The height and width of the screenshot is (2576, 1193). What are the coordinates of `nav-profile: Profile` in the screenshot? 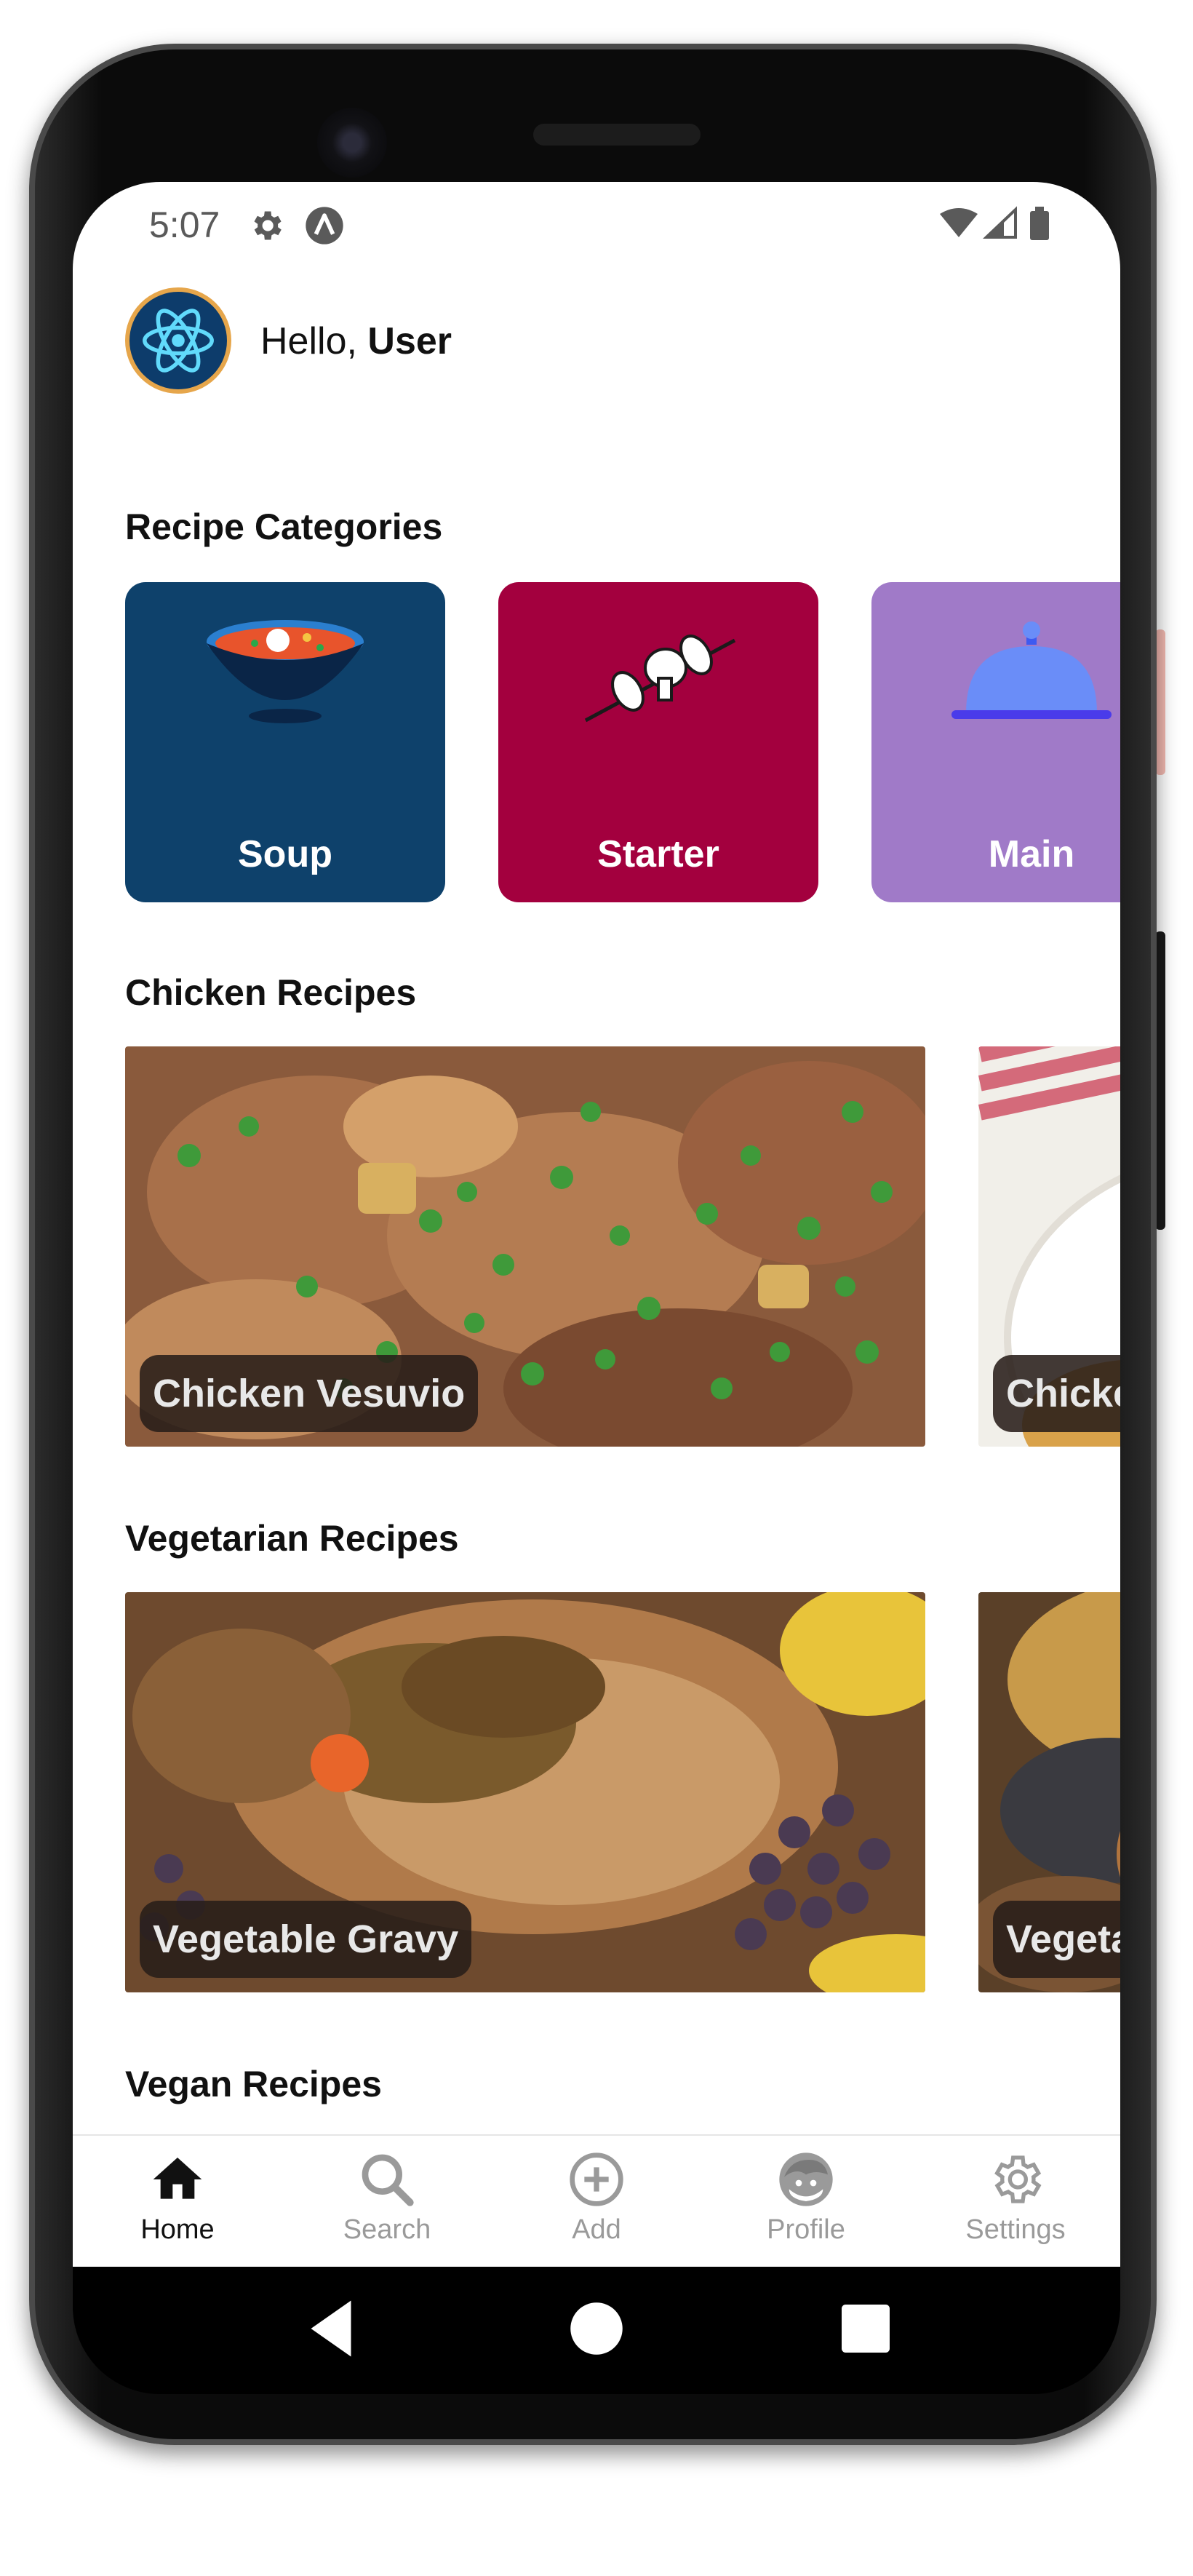 It's located at (806, 2201).